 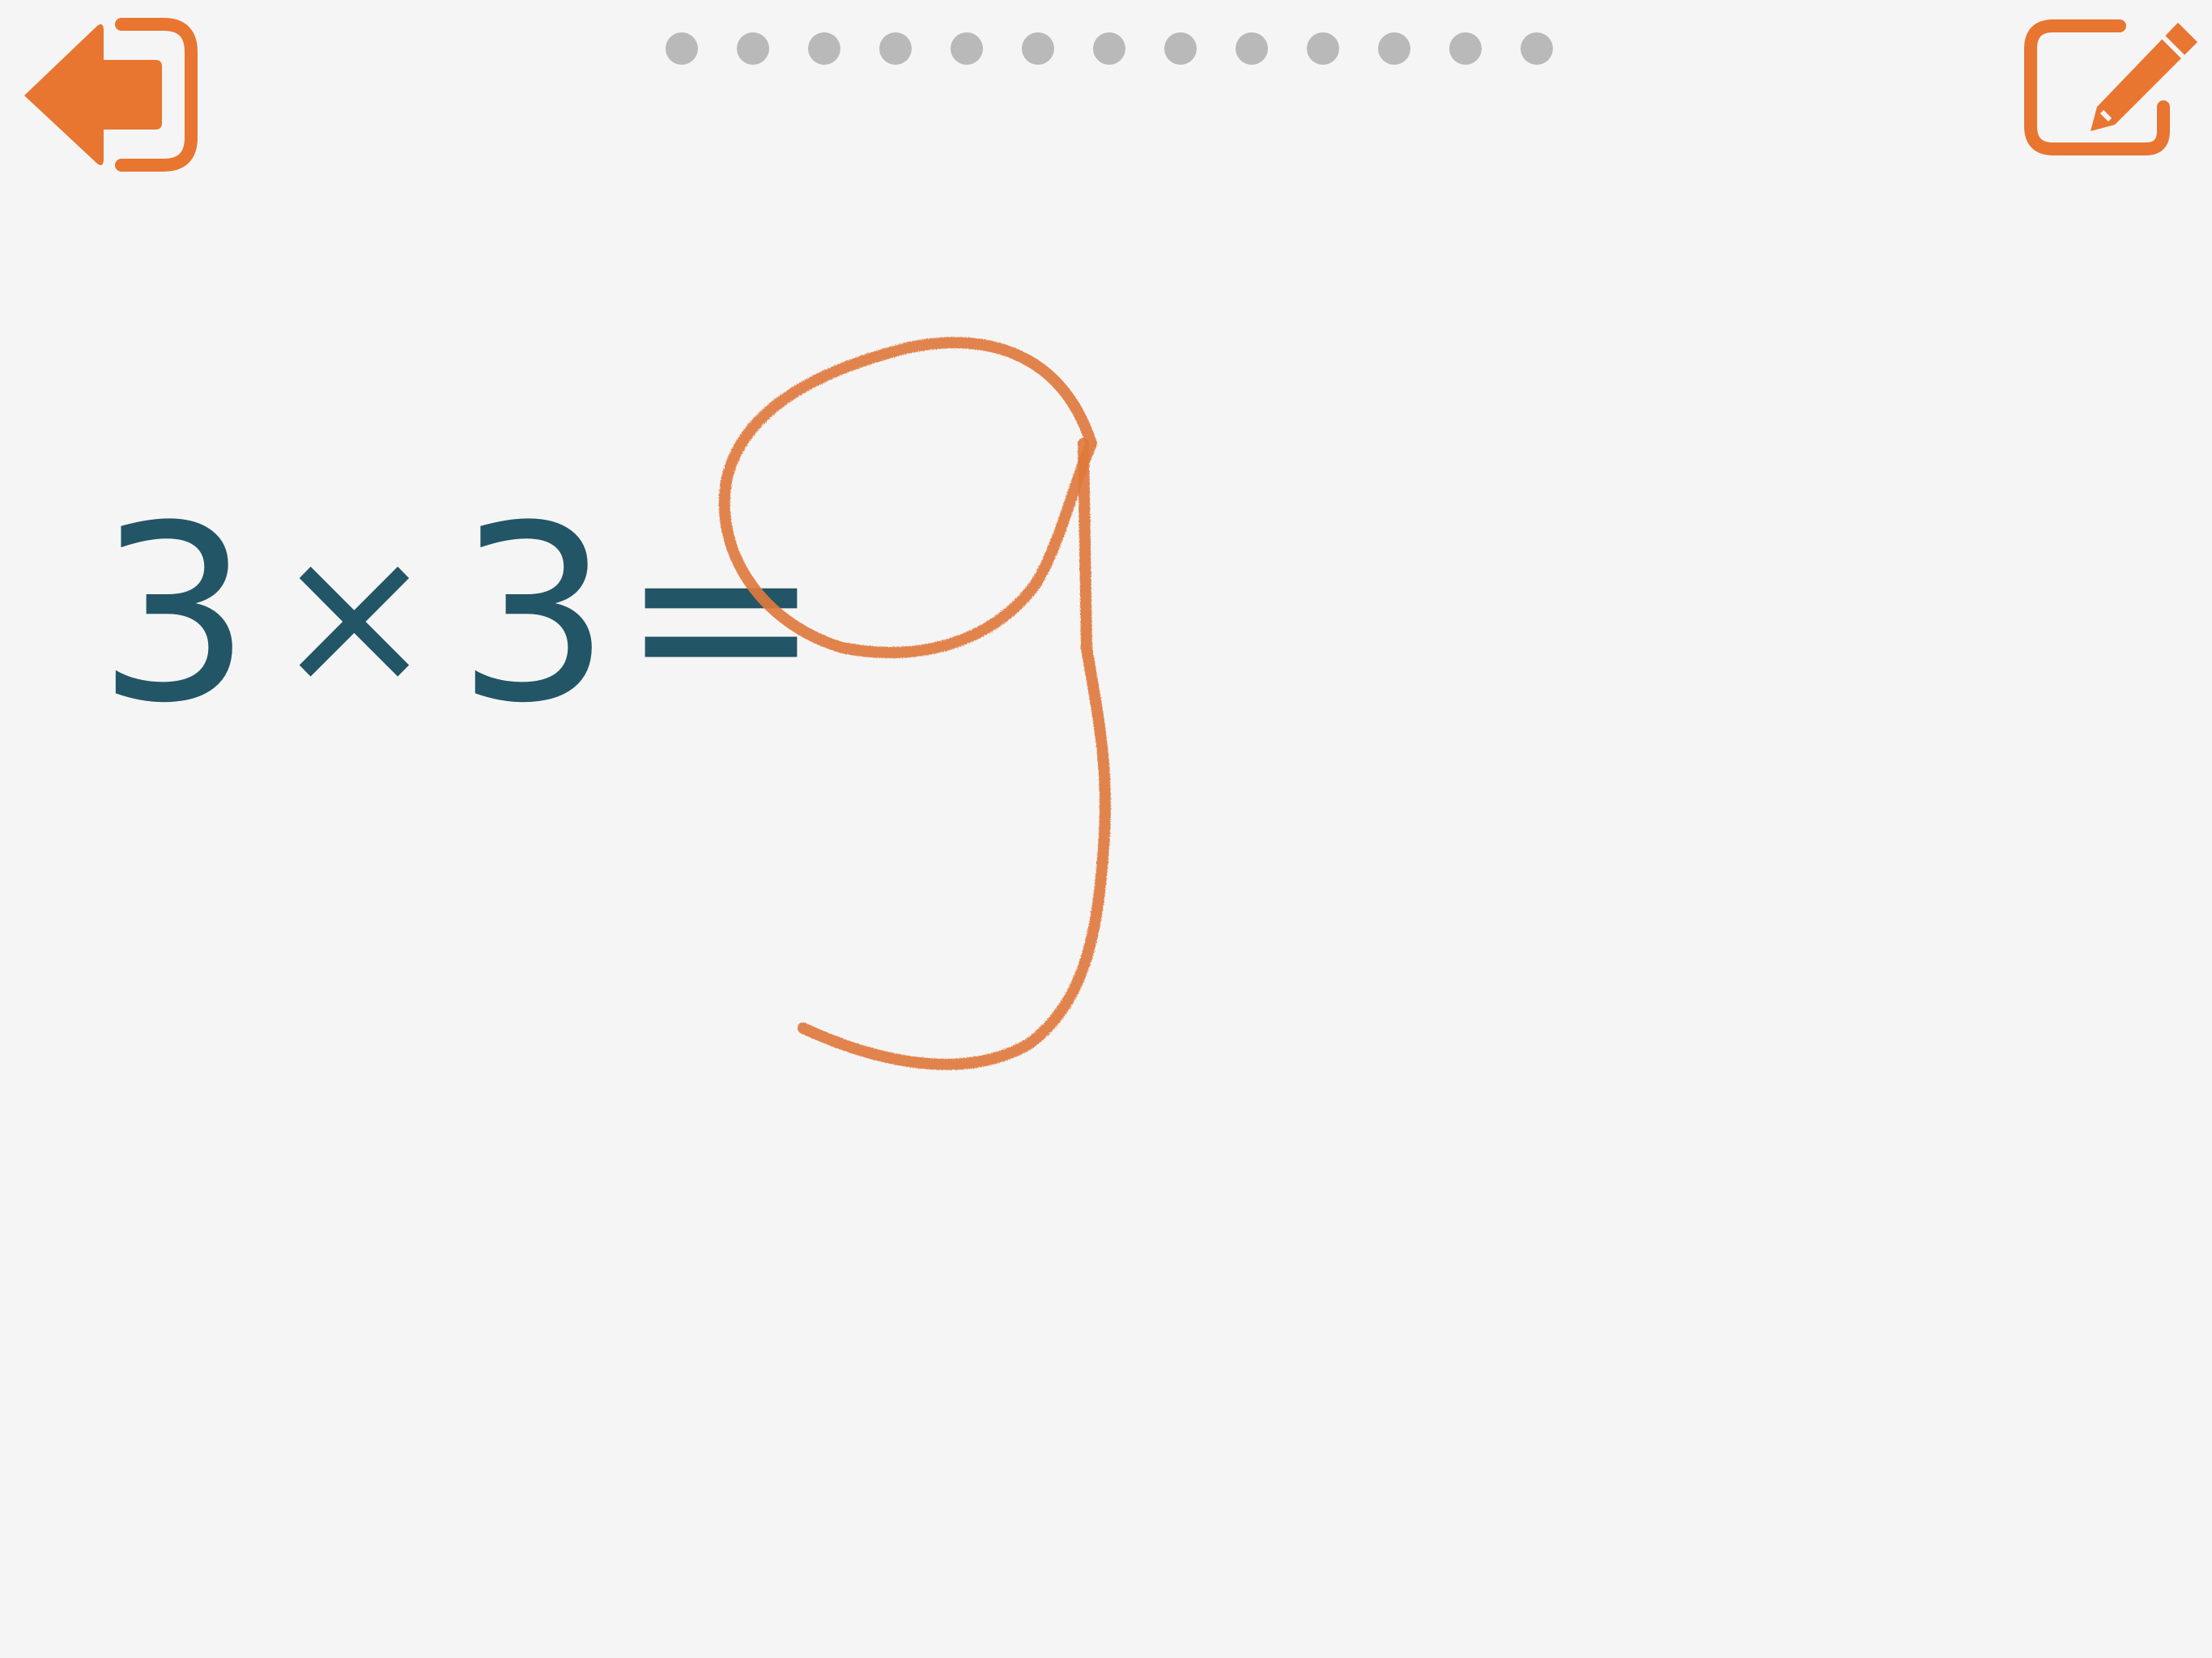 What do you see at coordinates (915, 703) in the screenshot?
I see `handwritten-answer-stroke` at bounding box center [915, 703].